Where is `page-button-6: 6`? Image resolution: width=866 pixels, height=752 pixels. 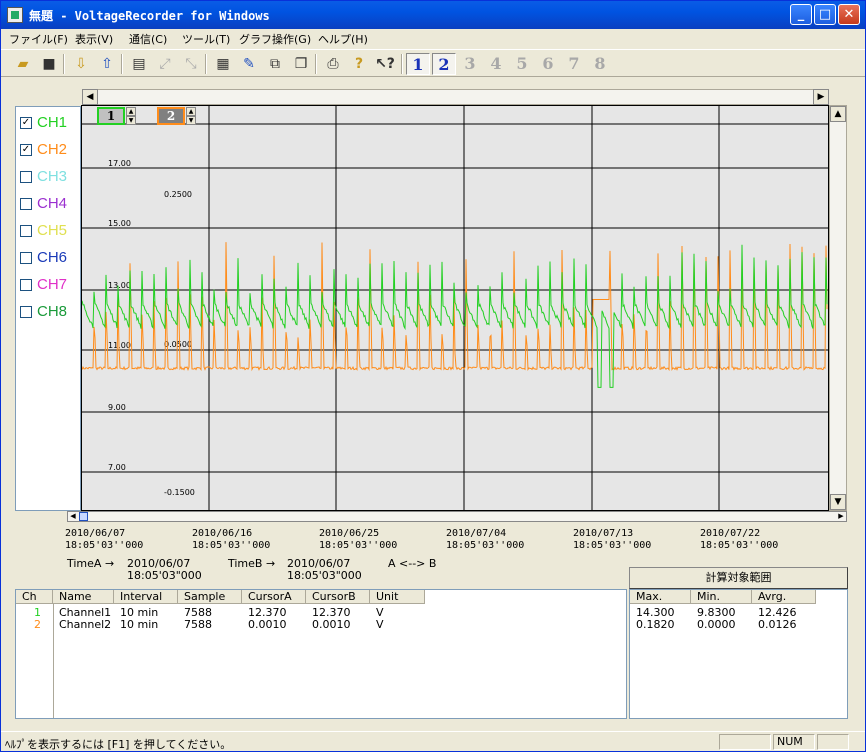
page-button-6: 6 is located at coordinates (548, 64).